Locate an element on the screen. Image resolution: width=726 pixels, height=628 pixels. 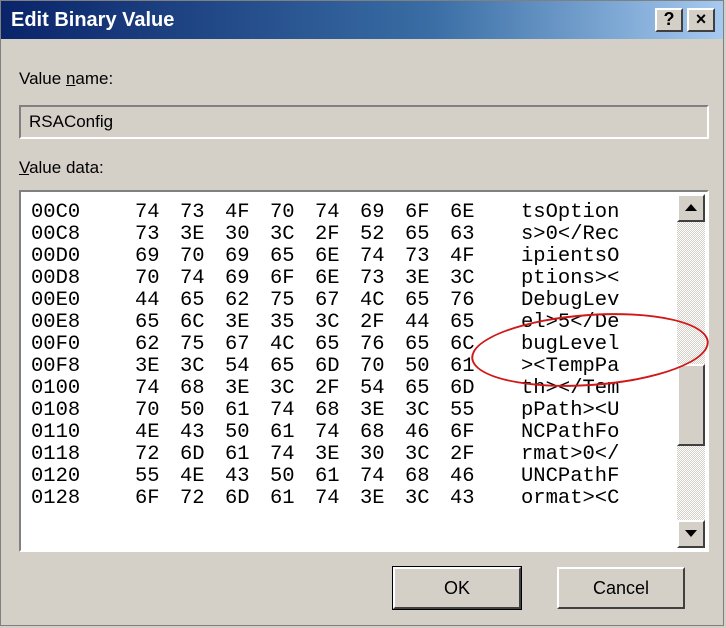
row-ascii: bugLevel is located at coordinates (570, 345).